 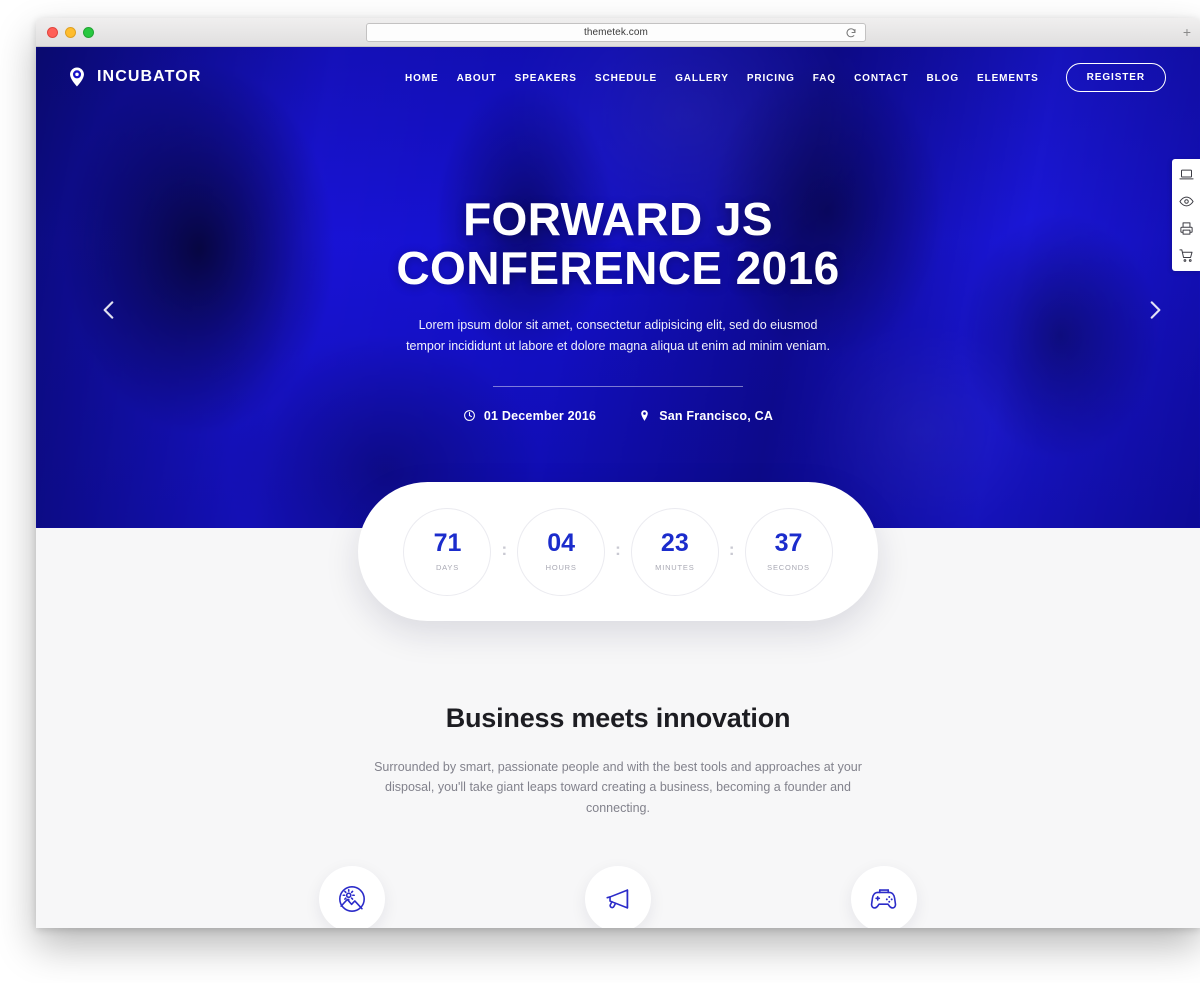 What do you see at coordinates (618, 268) in the screenshot?
I see `hero-title-line-2: CONFERENCE 2016` at bounding box center [618, 268].